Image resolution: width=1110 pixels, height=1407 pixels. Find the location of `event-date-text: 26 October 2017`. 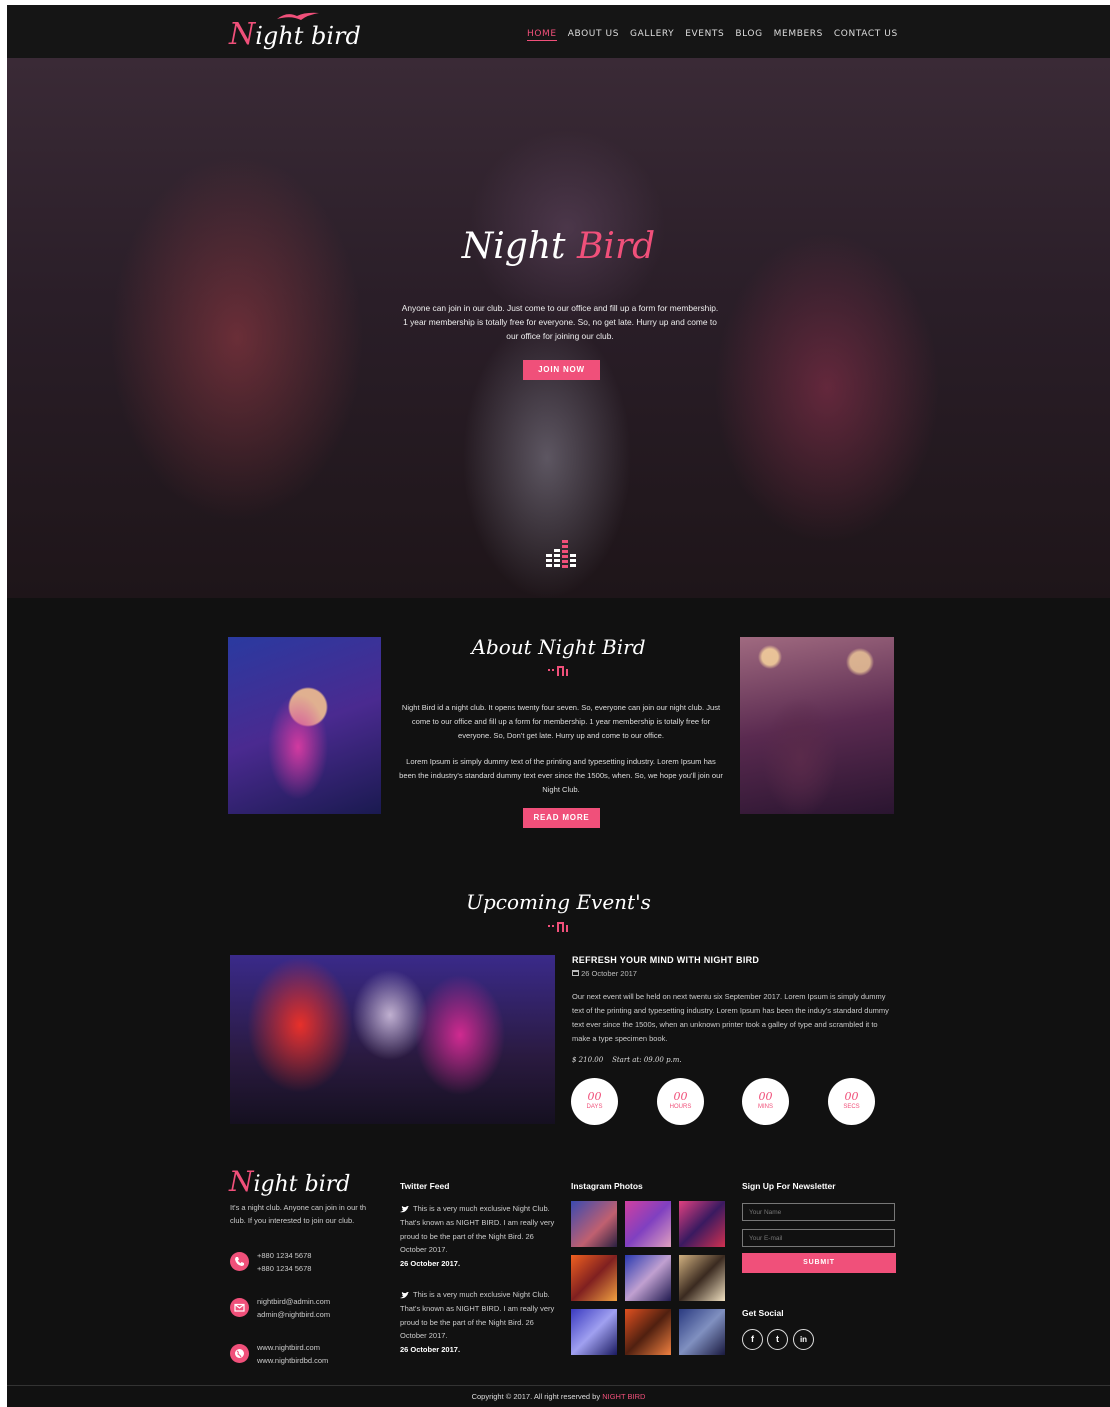

event-date-text: 26 October 2017 is located at coordinates (609, 973).